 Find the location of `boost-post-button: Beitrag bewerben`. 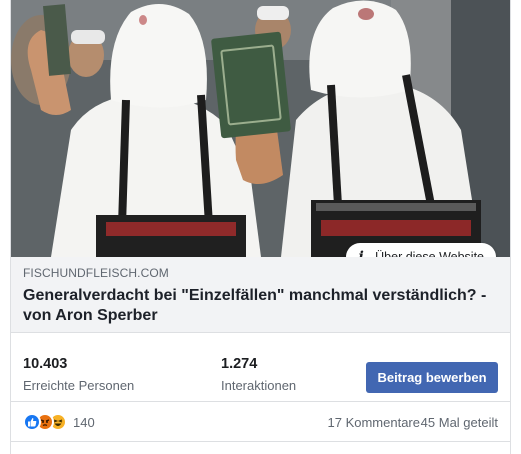

boost-post-button: Beitrag bewerben is located at coordinates (432, 377).